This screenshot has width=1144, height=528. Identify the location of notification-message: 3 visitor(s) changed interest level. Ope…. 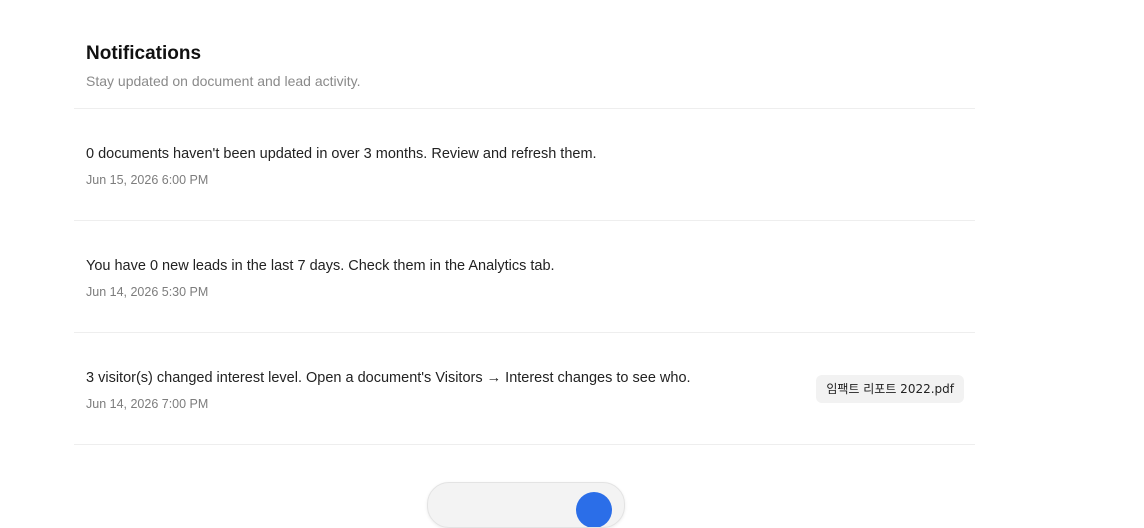
(388, 378).